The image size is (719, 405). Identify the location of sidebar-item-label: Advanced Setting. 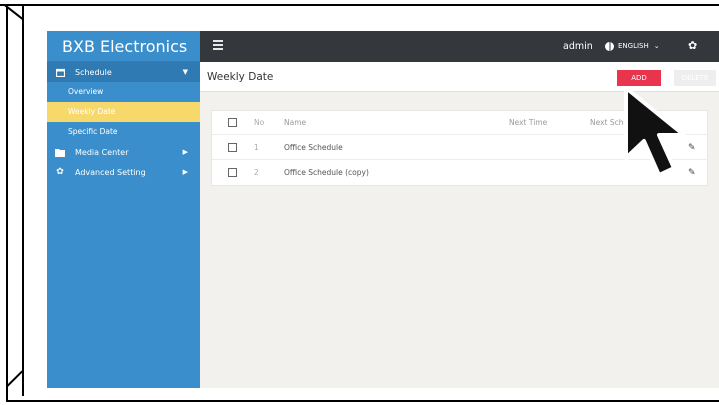
(110, 172).